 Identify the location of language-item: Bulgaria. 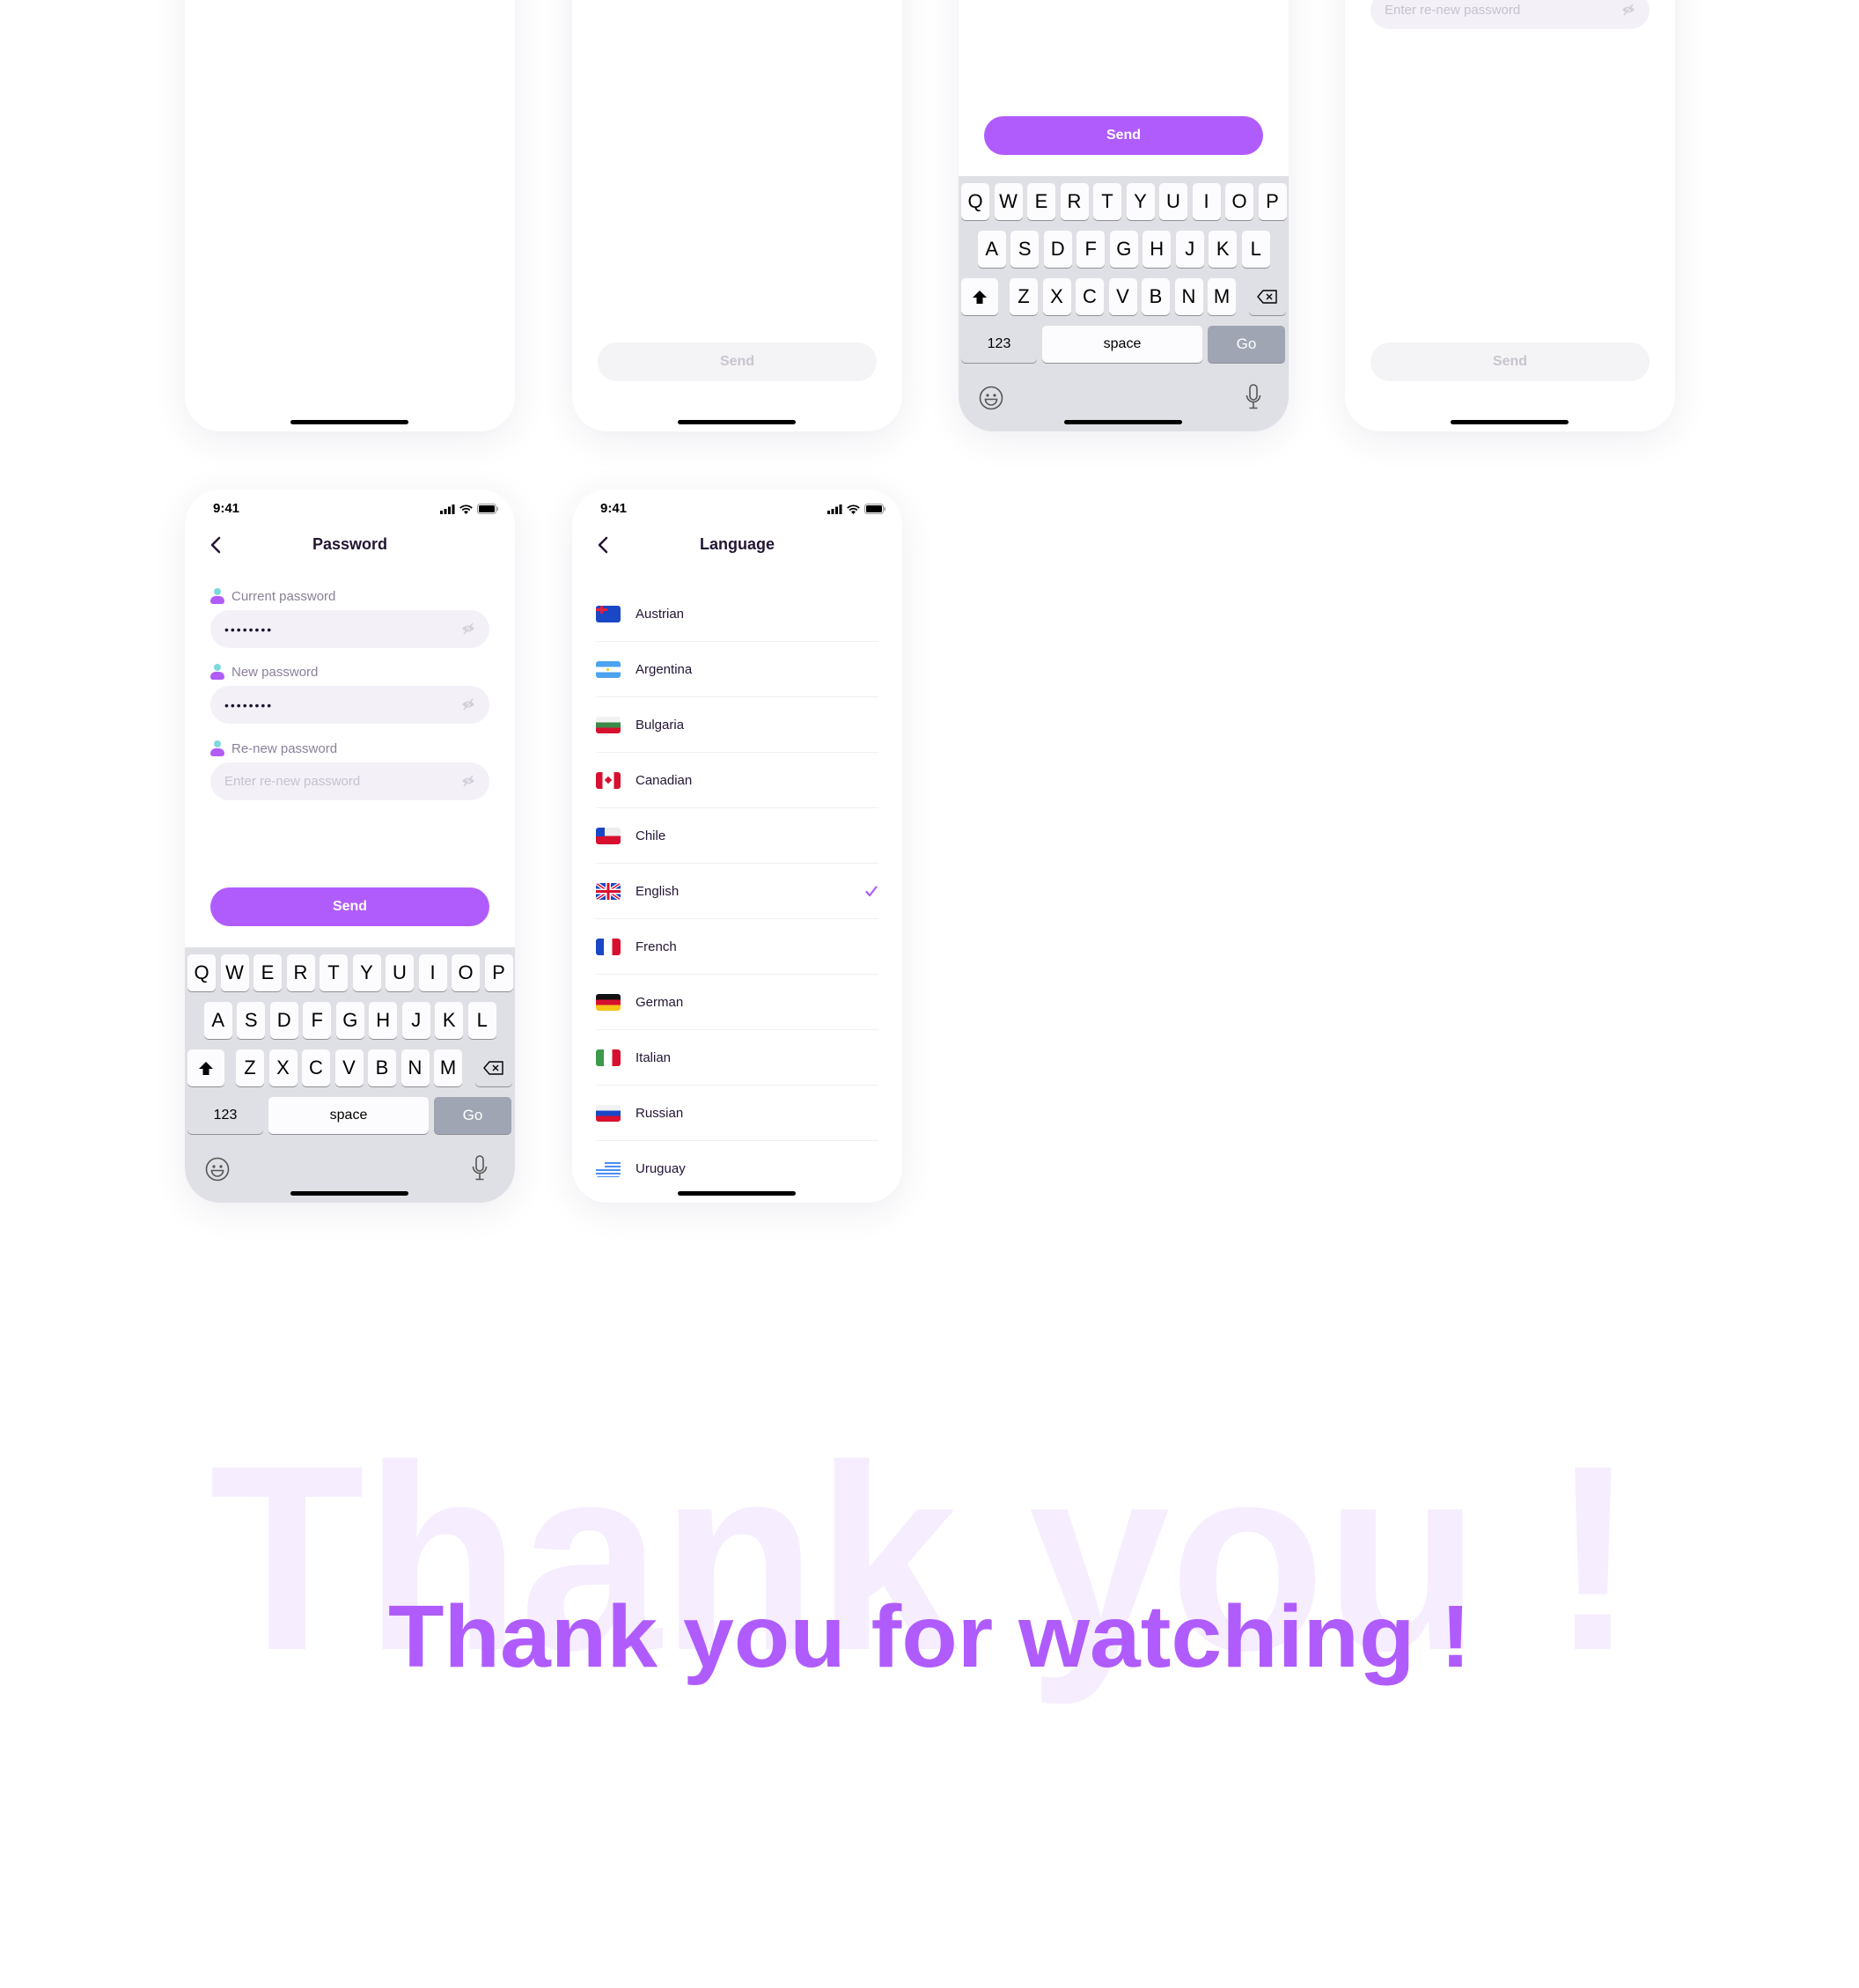
(737, 725).